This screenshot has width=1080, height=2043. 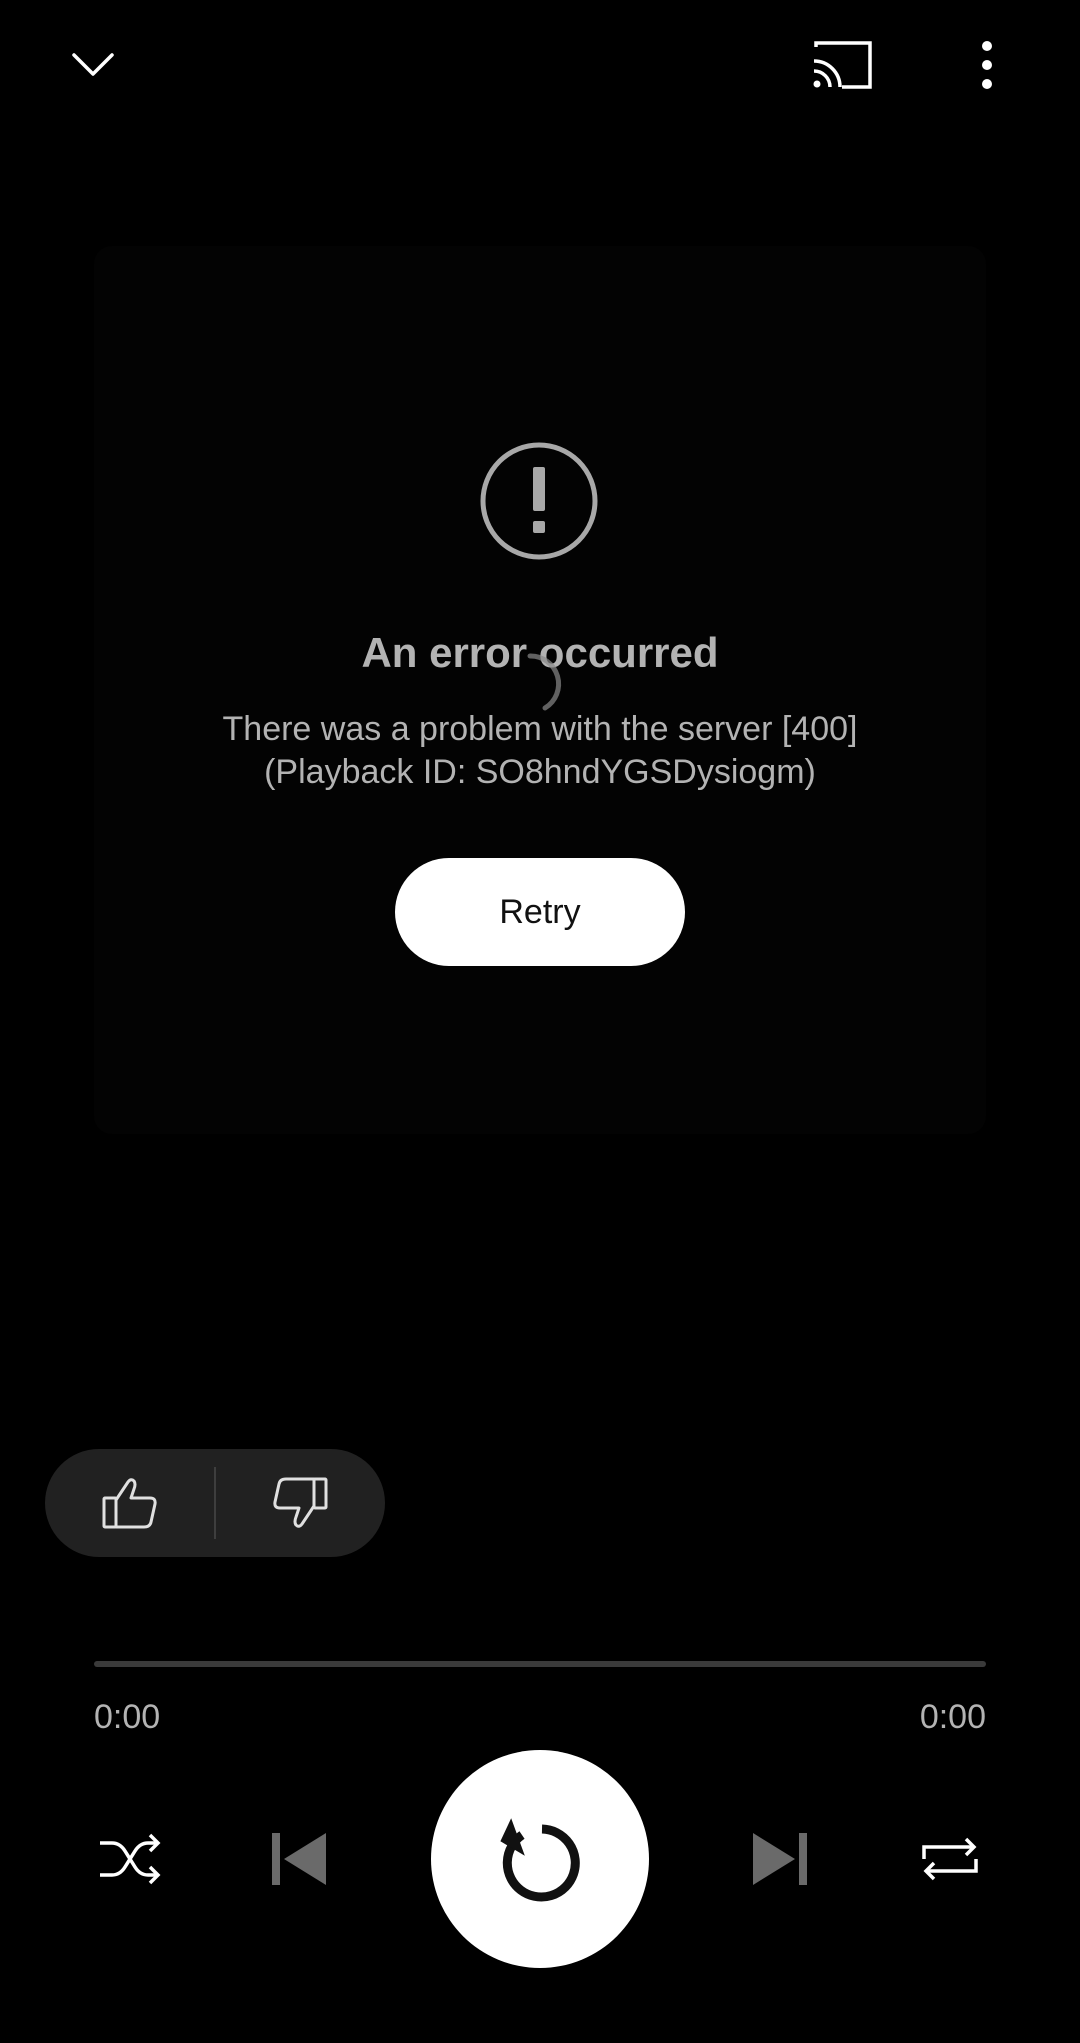 What do you see at coordinates (544, 682) in the screenshot?
I see `loading-spinner-icon` at bounding box center [544, 682].